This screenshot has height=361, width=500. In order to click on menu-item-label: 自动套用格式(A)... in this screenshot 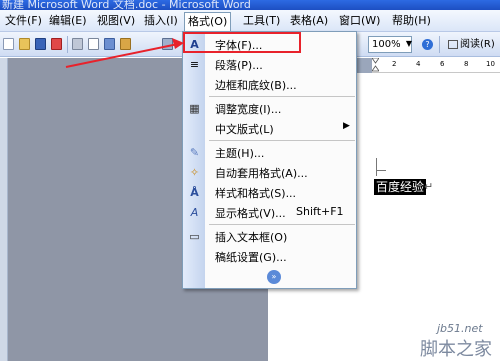, I will do `click(261, 173)`.